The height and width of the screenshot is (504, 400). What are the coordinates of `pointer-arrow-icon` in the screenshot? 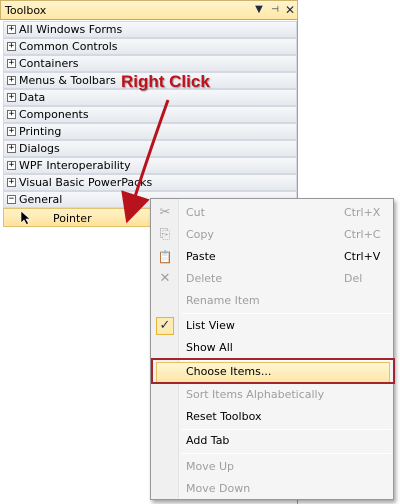 It's located at (25, 218).